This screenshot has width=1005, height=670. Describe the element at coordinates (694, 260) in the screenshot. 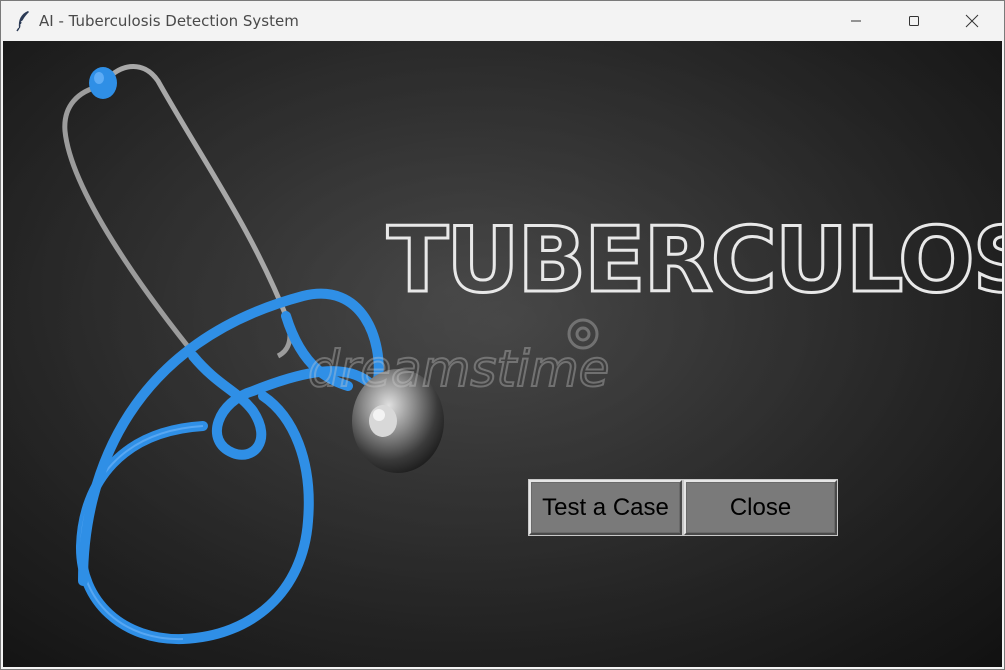

I see `chalk-heading: TUBERCULOSIS` at that location.